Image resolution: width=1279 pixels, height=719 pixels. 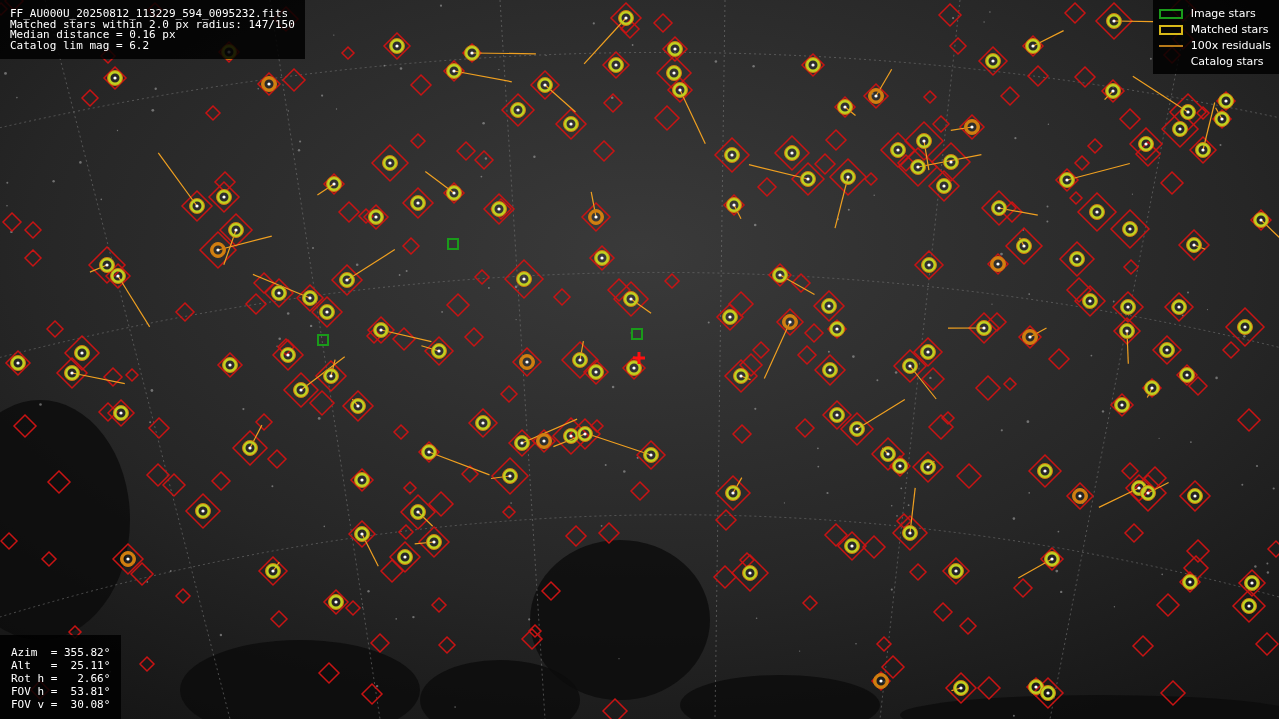 What do you see at coordinates (152, 24) in the screenshot?
I see `info-line: Matched stars within 2.0 px radius: 147/150` at bounding box center [152, 24].